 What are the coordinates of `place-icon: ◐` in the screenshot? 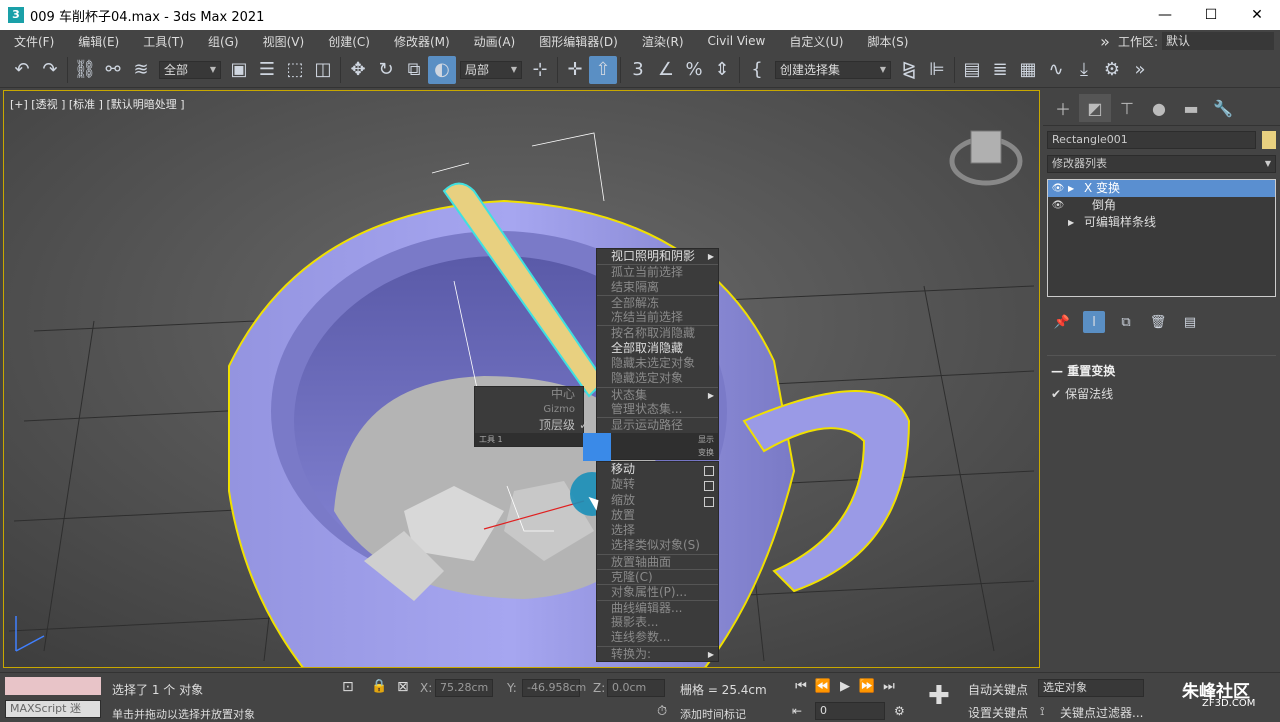 It's located at (442, 69).